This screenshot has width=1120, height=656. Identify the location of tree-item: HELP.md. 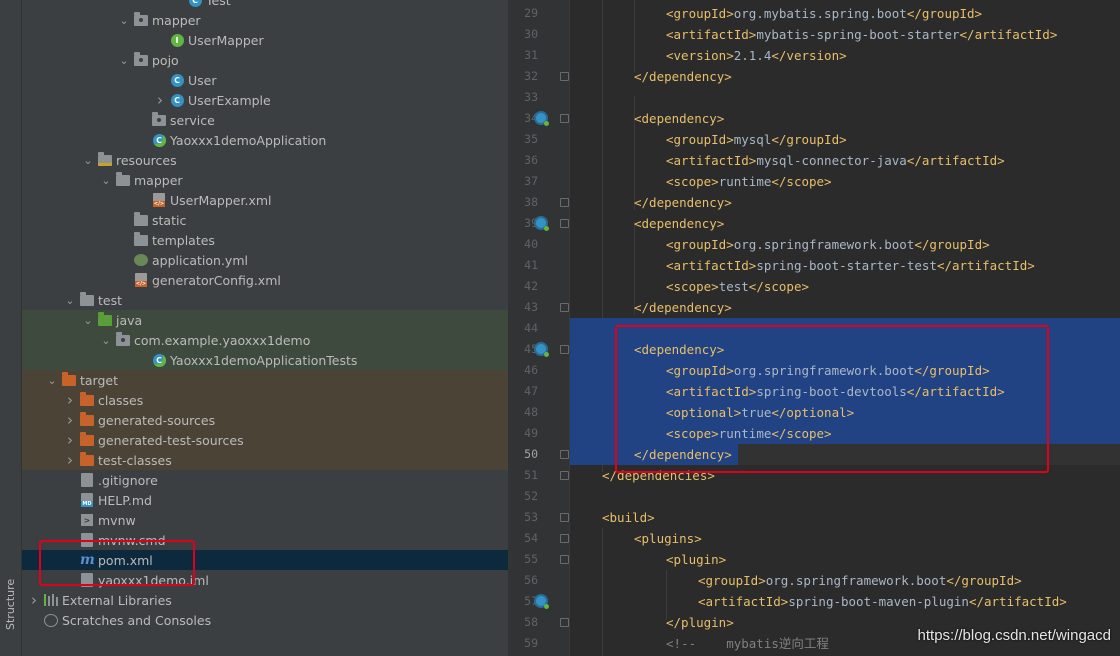
(265, 500).